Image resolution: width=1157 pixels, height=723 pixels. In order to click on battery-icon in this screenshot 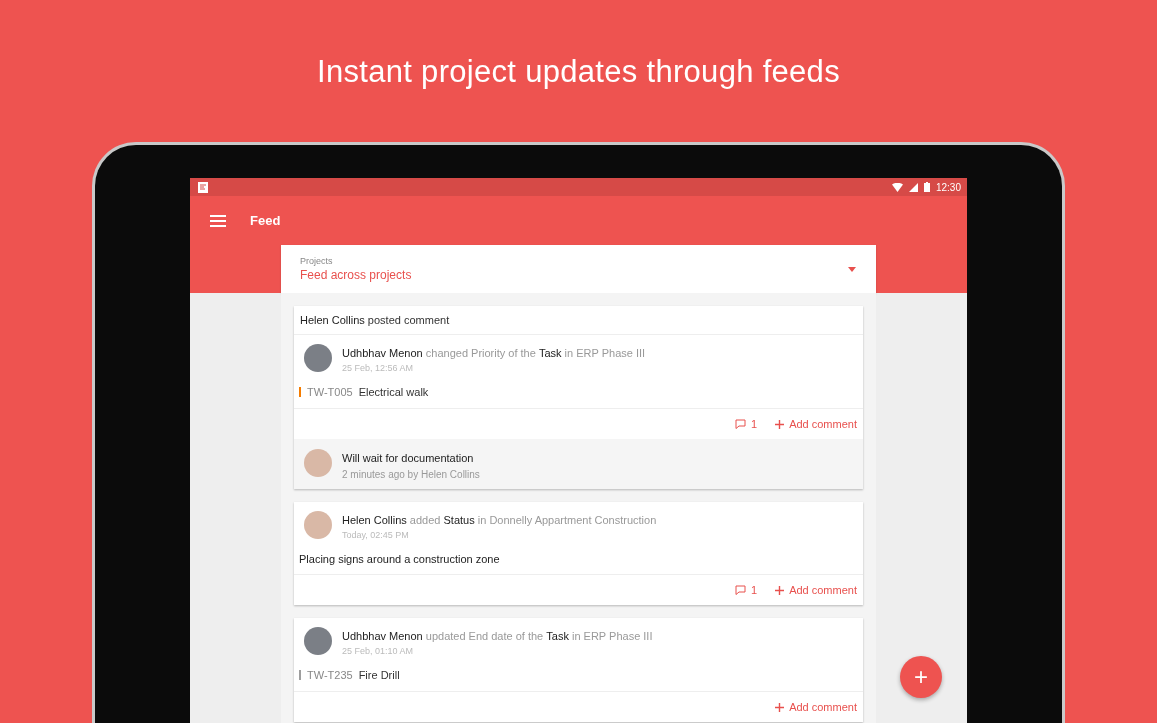, I will do `click(926, 187)`.